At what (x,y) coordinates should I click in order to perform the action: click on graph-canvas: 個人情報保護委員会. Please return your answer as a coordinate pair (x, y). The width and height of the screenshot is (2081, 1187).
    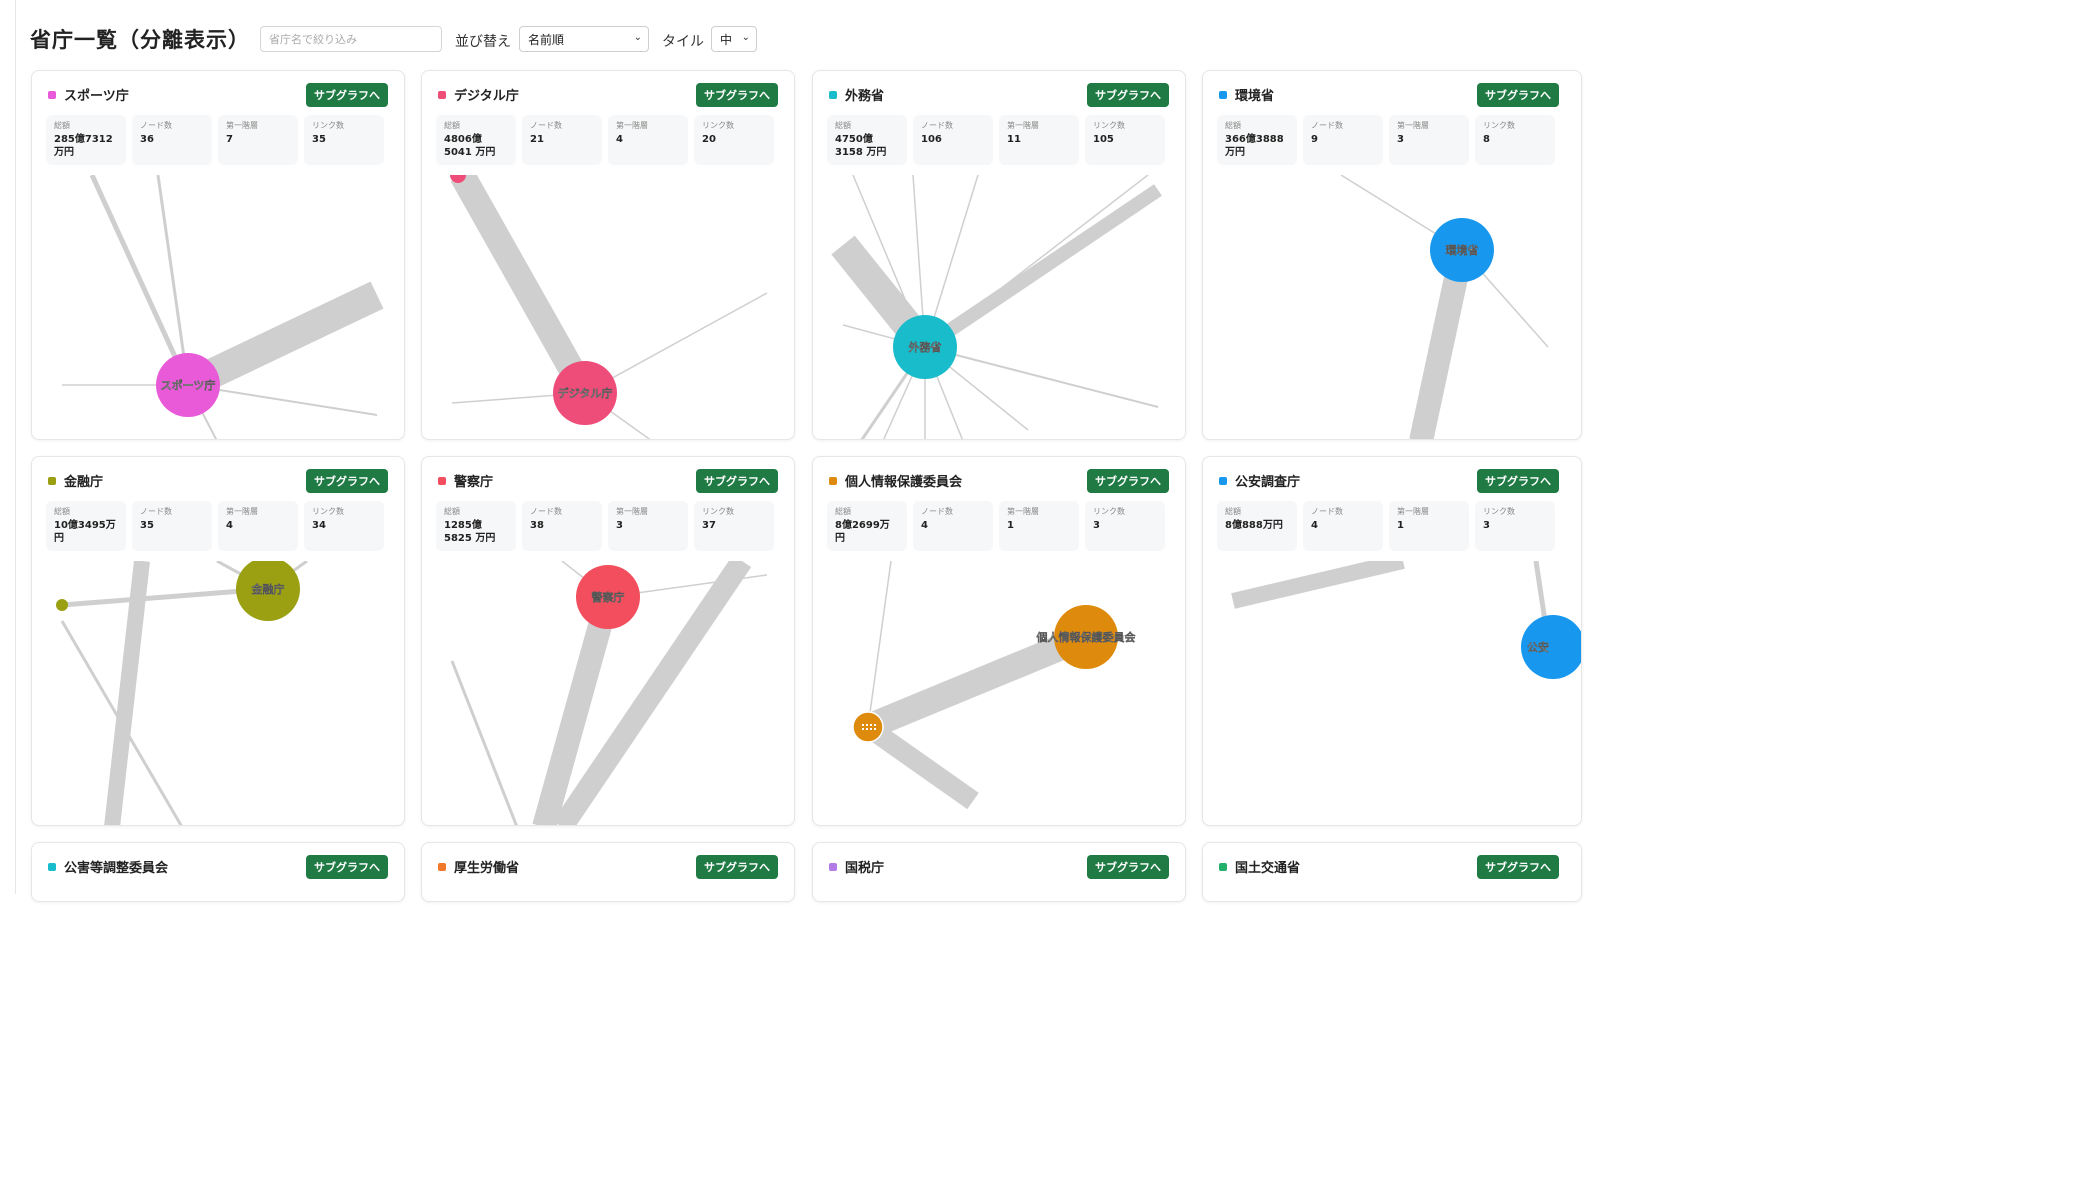
    Looking at the image, I should click on (999, 693).